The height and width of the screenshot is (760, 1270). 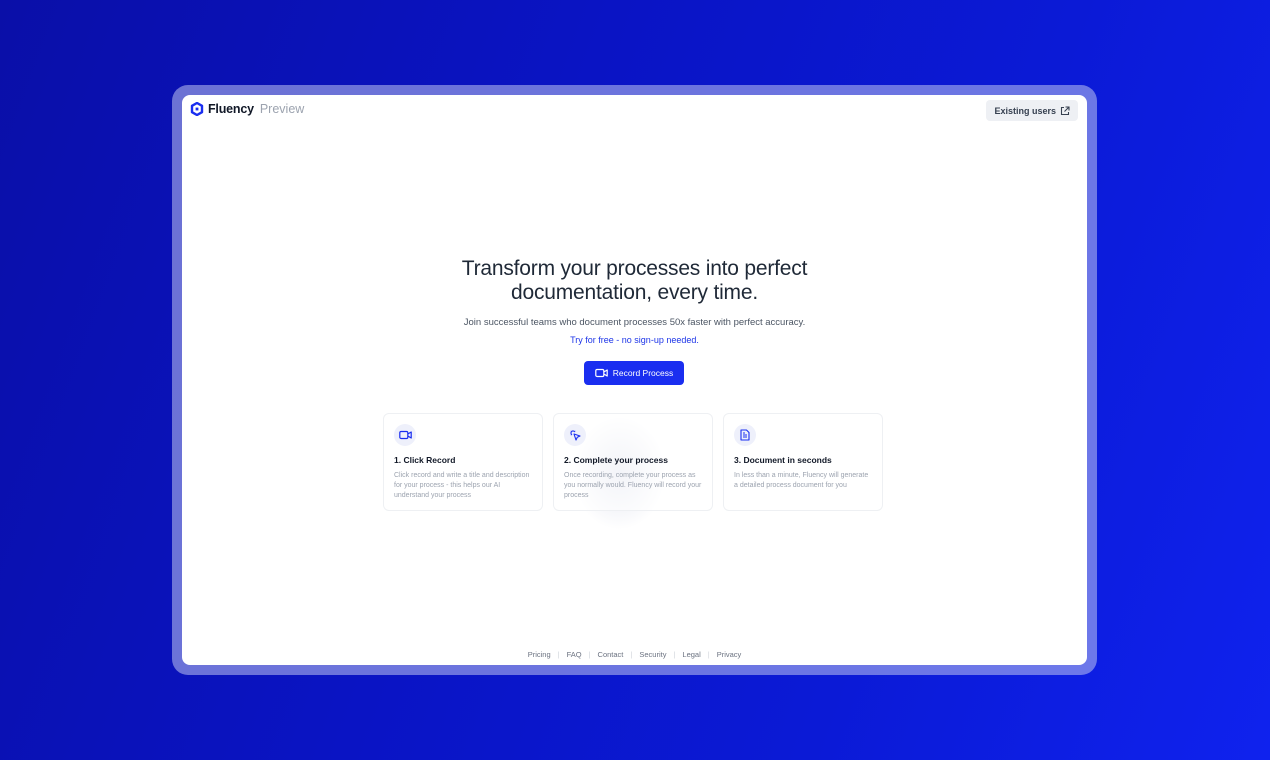 I want to click on footer-link-faq: FAQ, so click(x=574, y=654).